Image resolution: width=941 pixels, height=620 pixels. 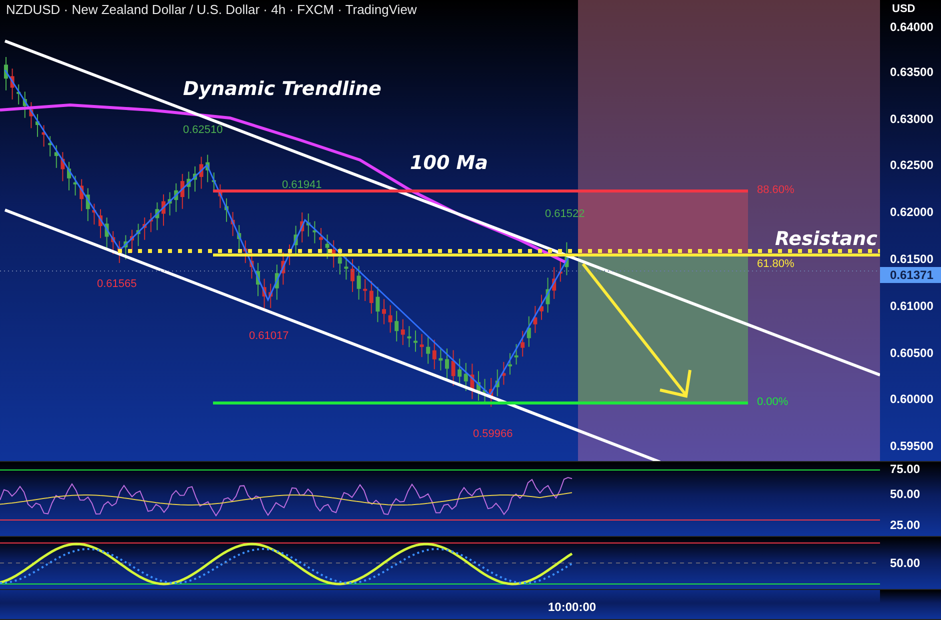 I want to click on price-tick: 0.61000, so click(x=912, y=305).